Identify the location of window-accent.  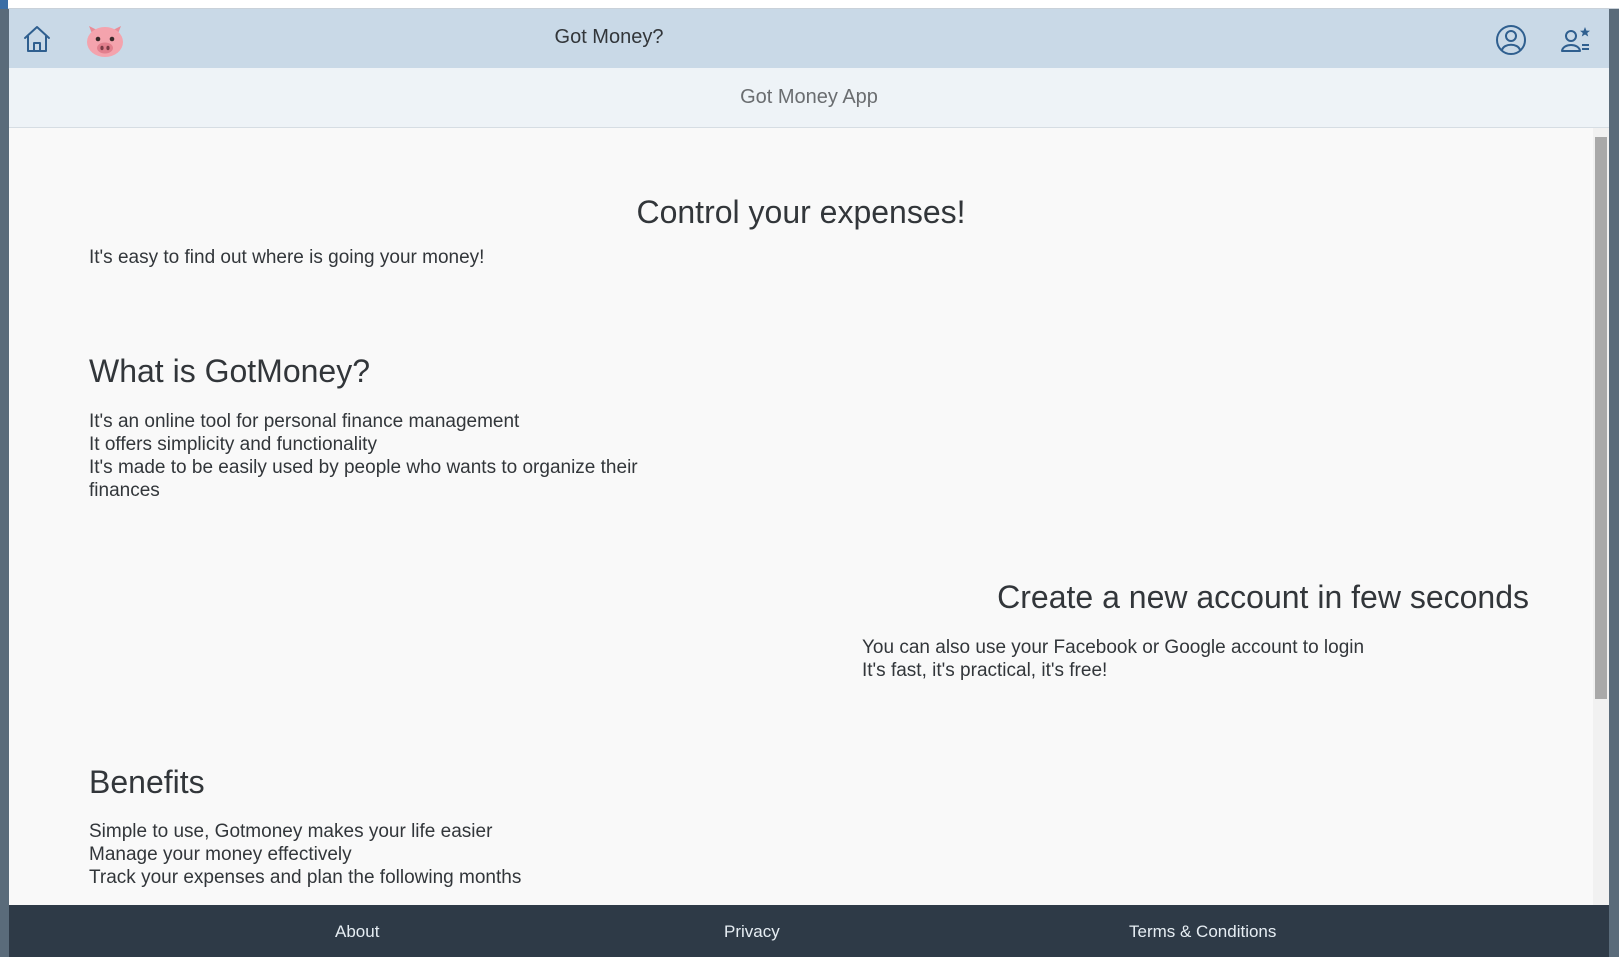
(4, 4).